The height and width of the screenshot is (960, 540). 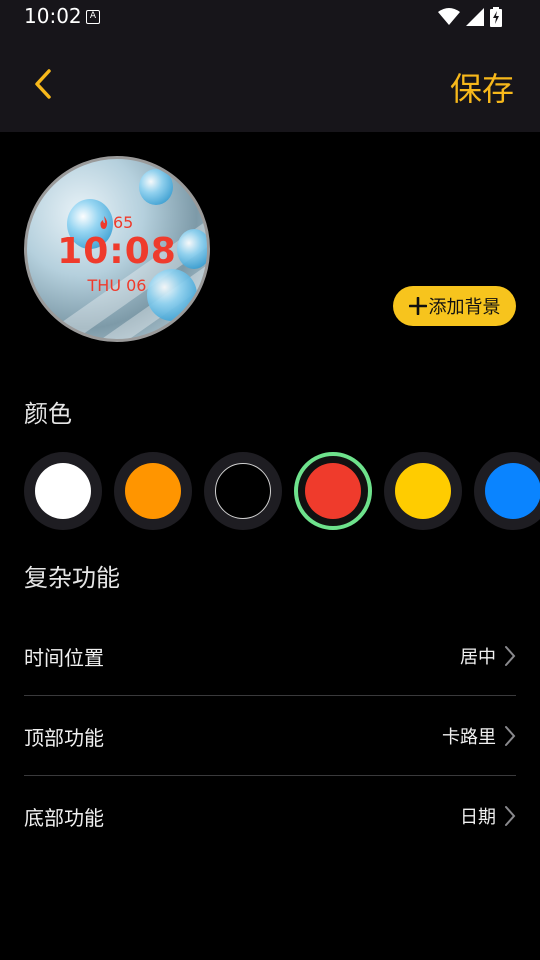 I want to click on row-label: 顶部功能, so click(x=64, y=737).